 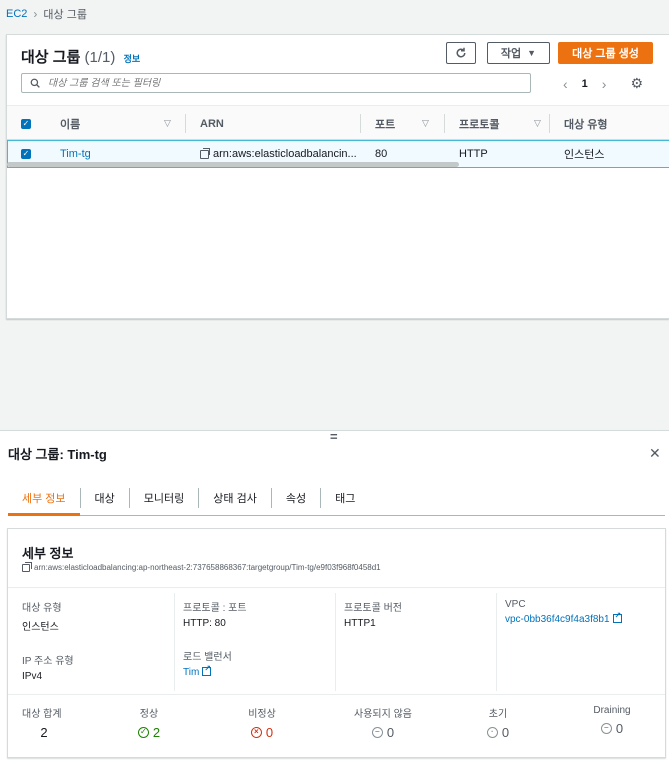 I want to click on pagination: ‹ 1 › ⚙, so click(x=603, y=83).